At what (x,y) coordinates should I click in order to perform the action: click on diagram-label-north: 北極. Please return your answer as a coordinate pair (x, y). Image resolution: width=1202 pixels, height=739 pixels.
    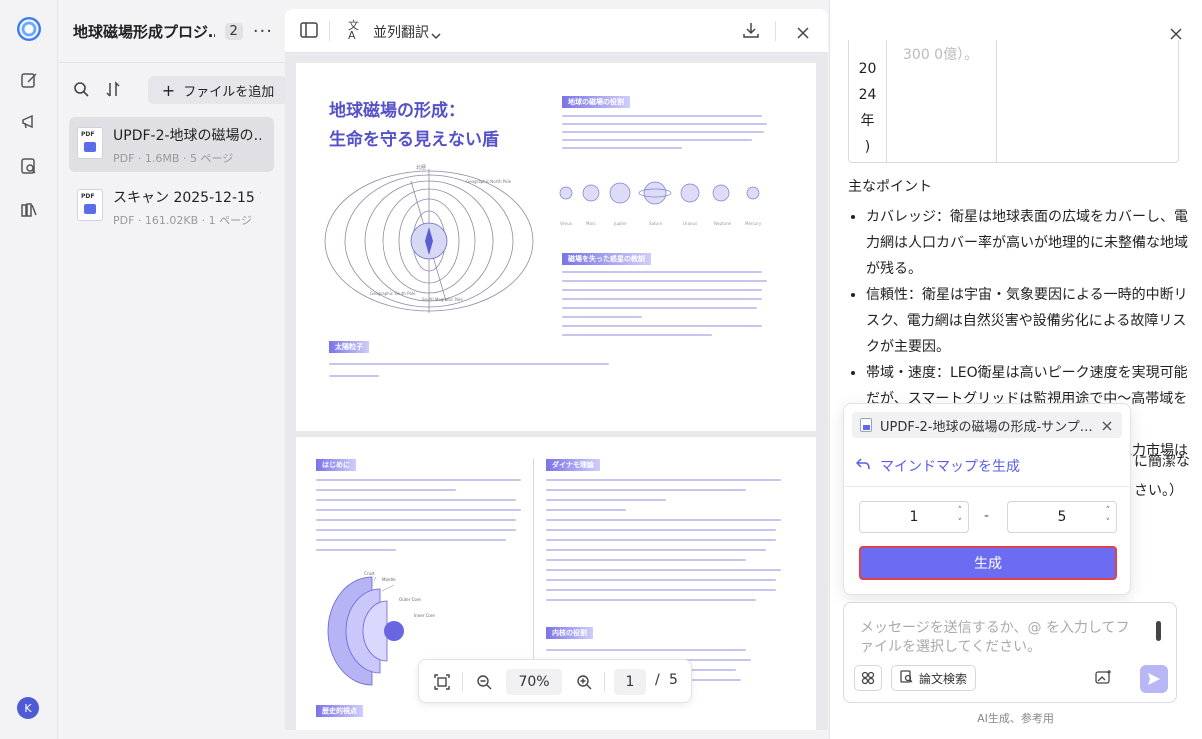
    Looking at the image, I should click on (421, 167).